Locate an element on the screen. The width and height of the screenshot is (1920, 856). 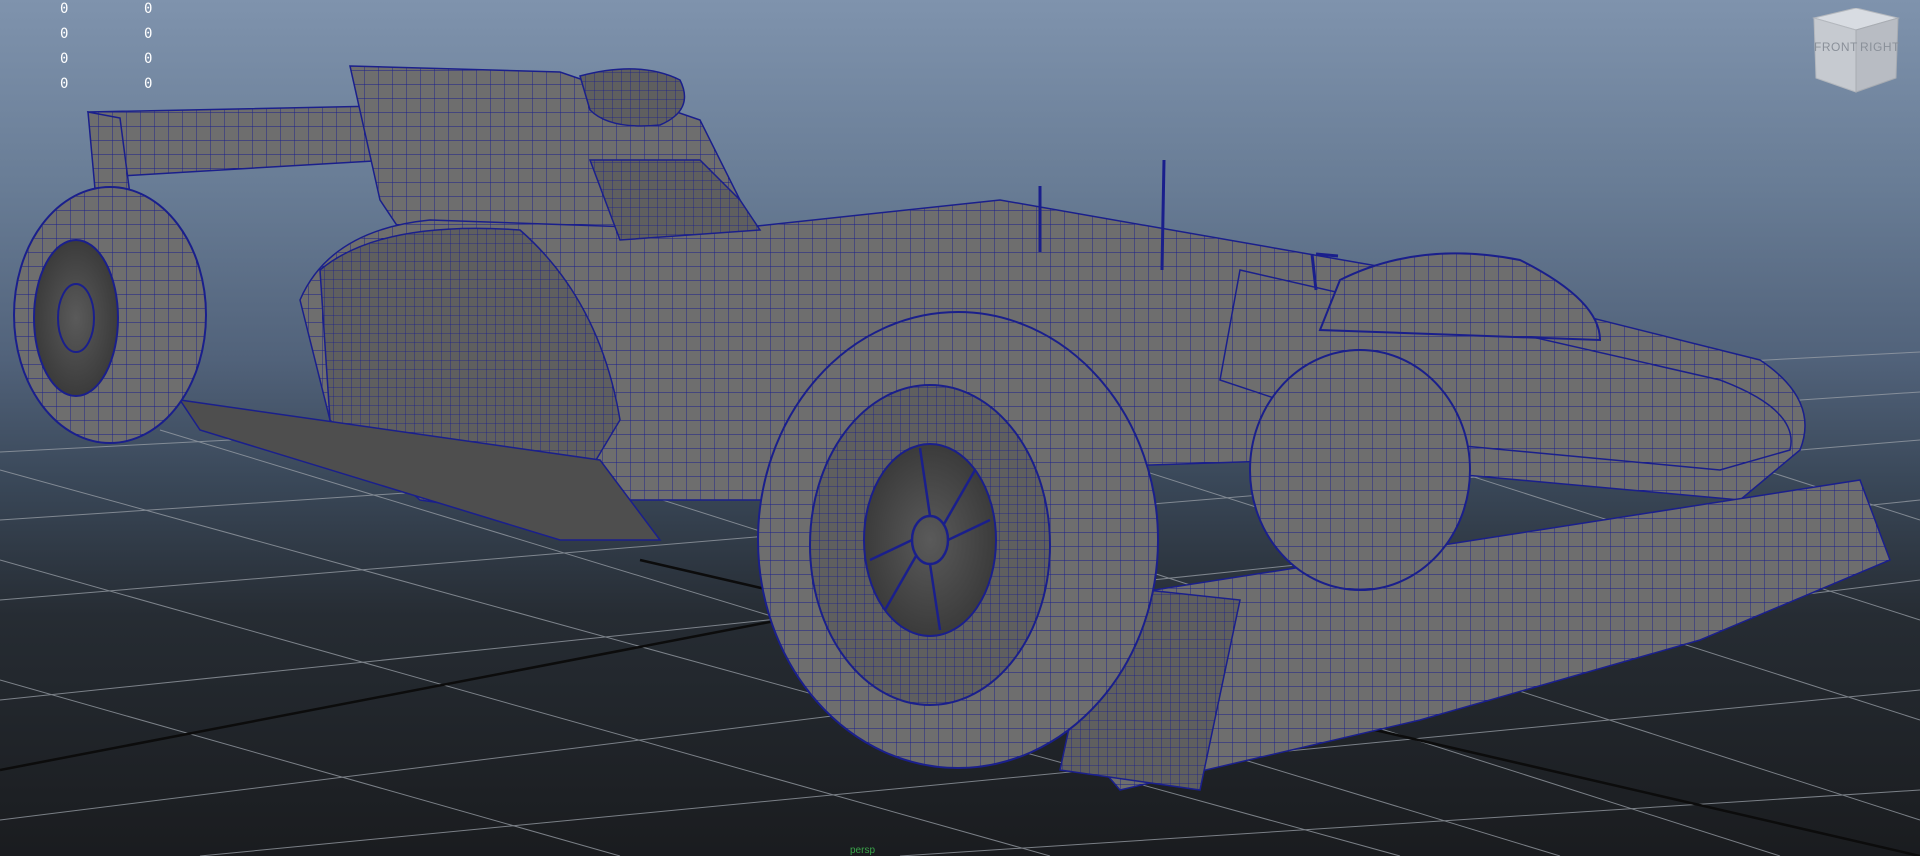
front-left-tire is located at coordinates (958, 540).